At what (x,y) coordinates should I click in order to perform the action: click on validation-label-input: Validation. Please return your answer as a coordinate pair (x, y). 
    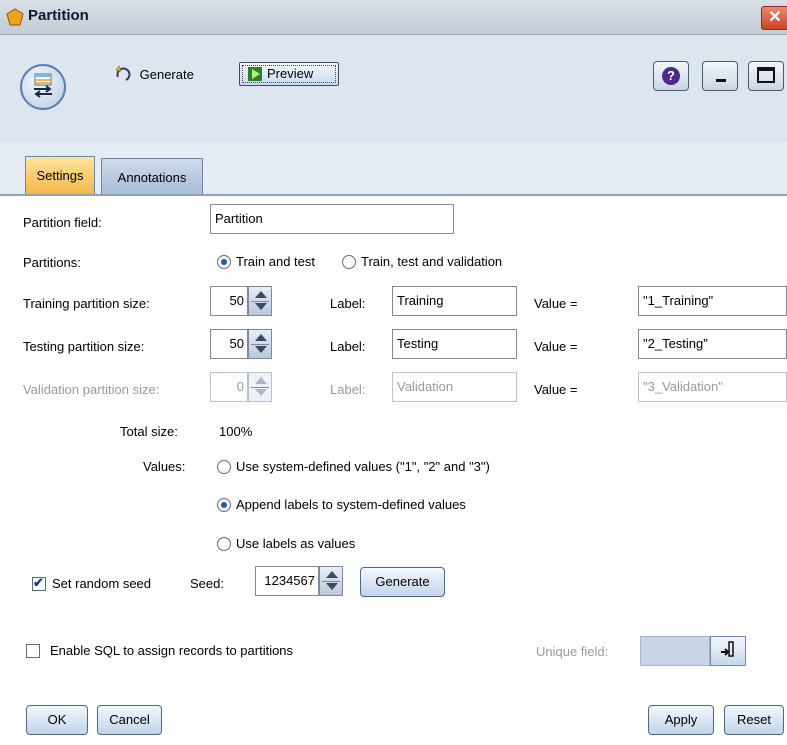
    Looking at the image, I should click on (454, 387).